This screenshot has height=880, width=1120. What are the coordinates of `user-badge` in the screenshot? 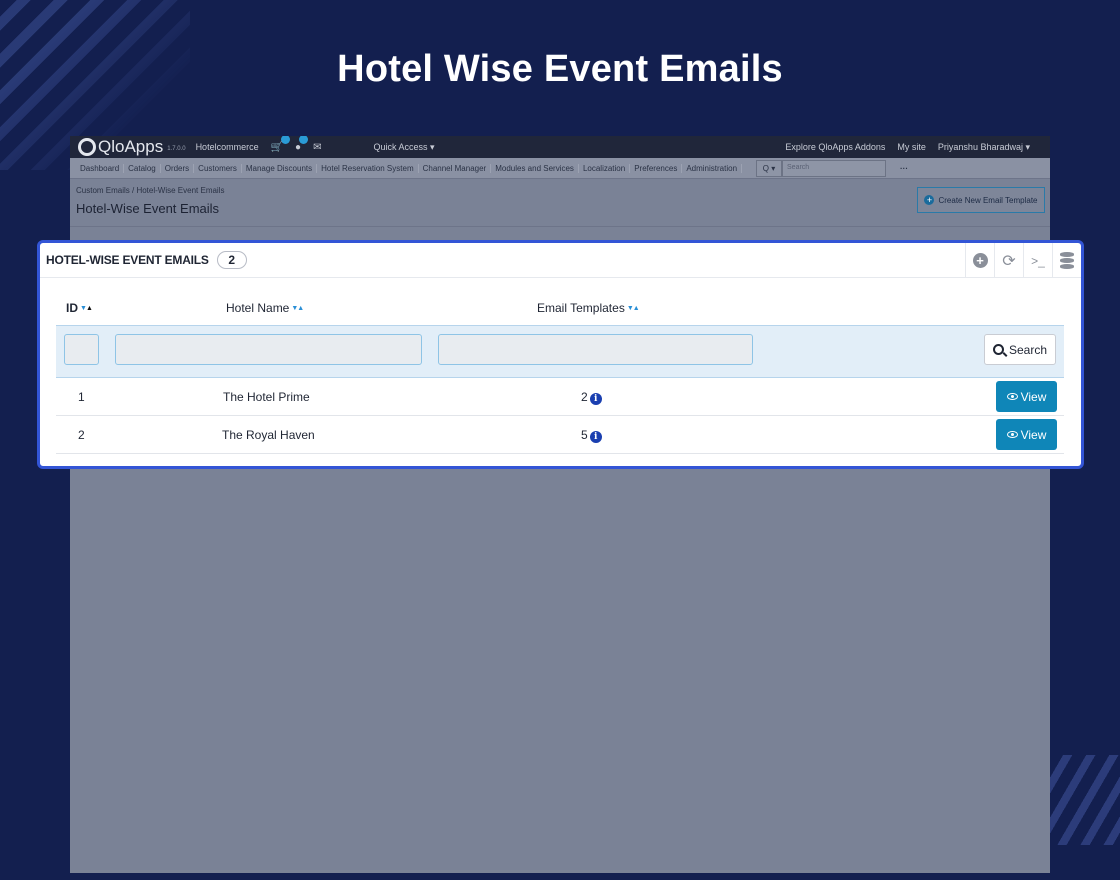 It's located at (304, 140).